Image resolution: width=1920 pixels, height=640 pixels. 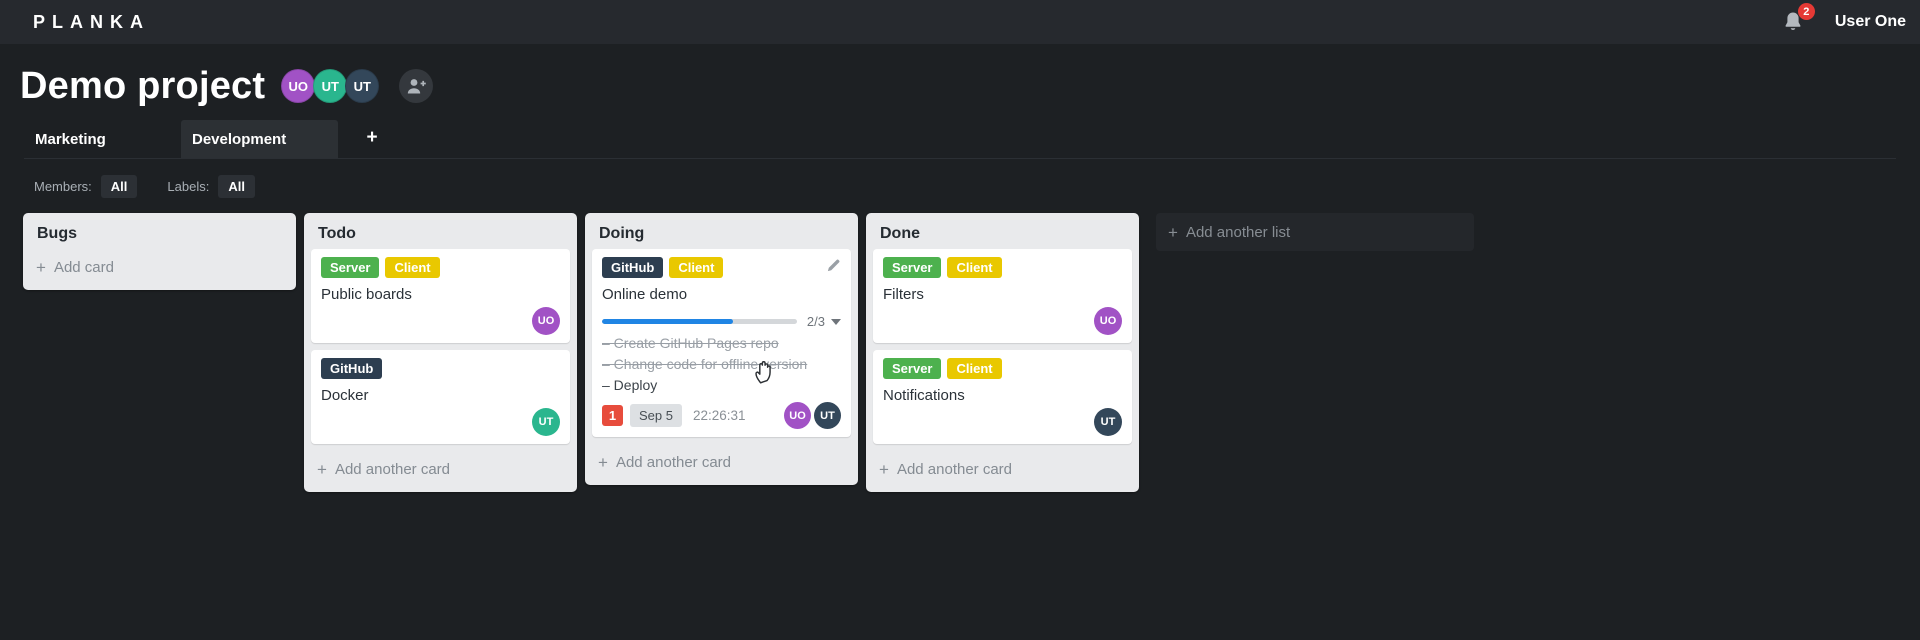 What do you see at coordinates (159, 269) in the screenshot?
I see `add-card-button: + Add card` at bounding box center [159, 269].